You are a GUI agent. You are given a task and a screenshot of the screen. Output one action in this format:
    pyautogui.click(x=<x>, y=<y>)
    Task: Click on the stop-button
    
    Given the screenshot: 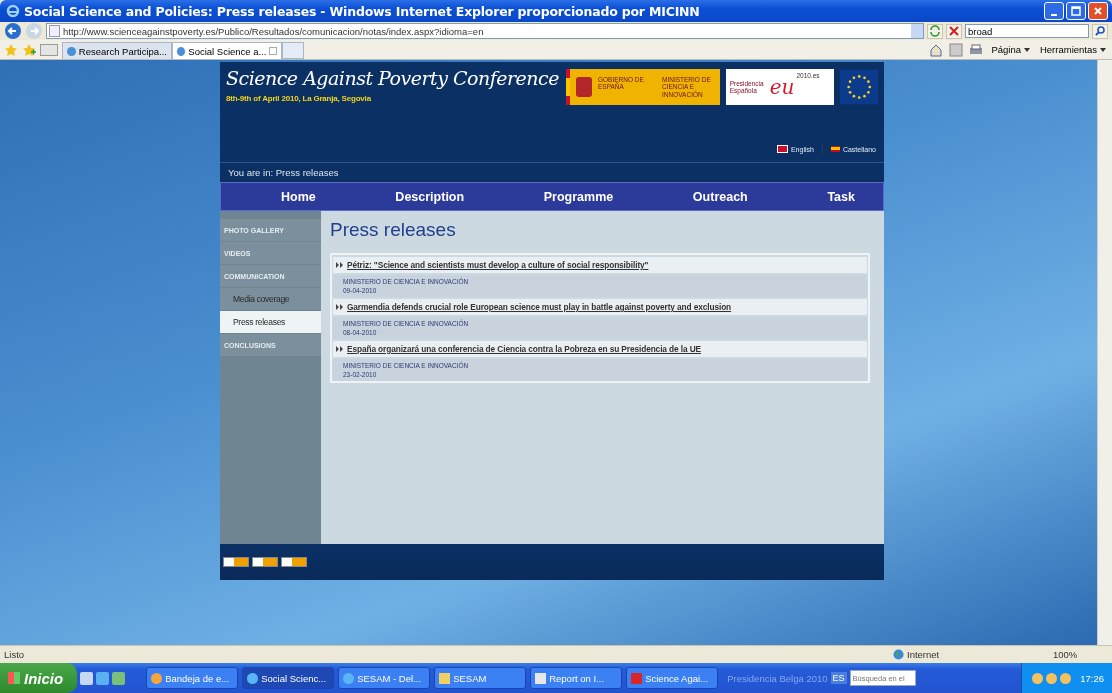 What is the action you would take?
    pyautogui.click(x=954, y=31)
    